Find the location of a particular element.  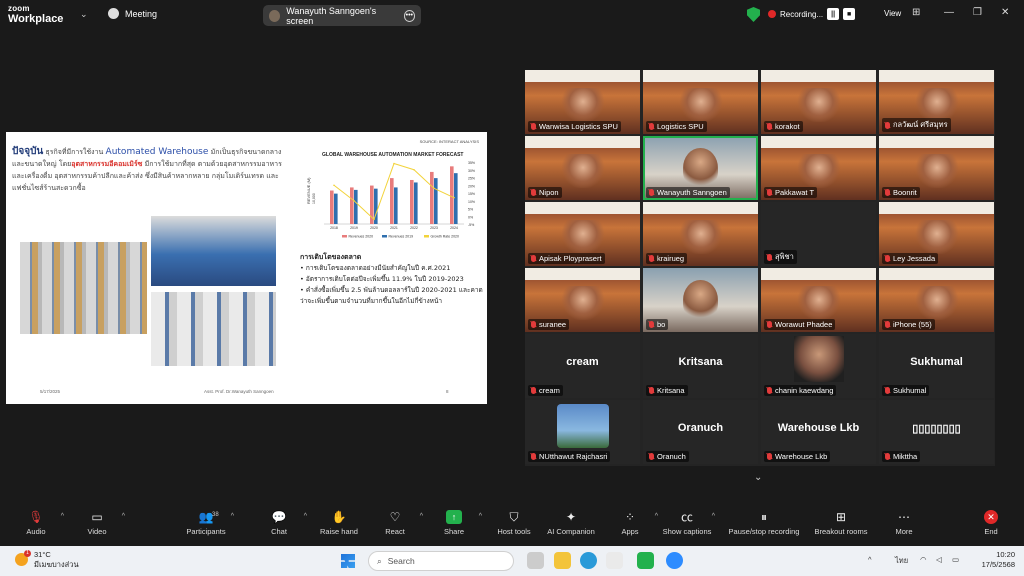

participant-tile: krairueg is located at coordinates (700, 234).